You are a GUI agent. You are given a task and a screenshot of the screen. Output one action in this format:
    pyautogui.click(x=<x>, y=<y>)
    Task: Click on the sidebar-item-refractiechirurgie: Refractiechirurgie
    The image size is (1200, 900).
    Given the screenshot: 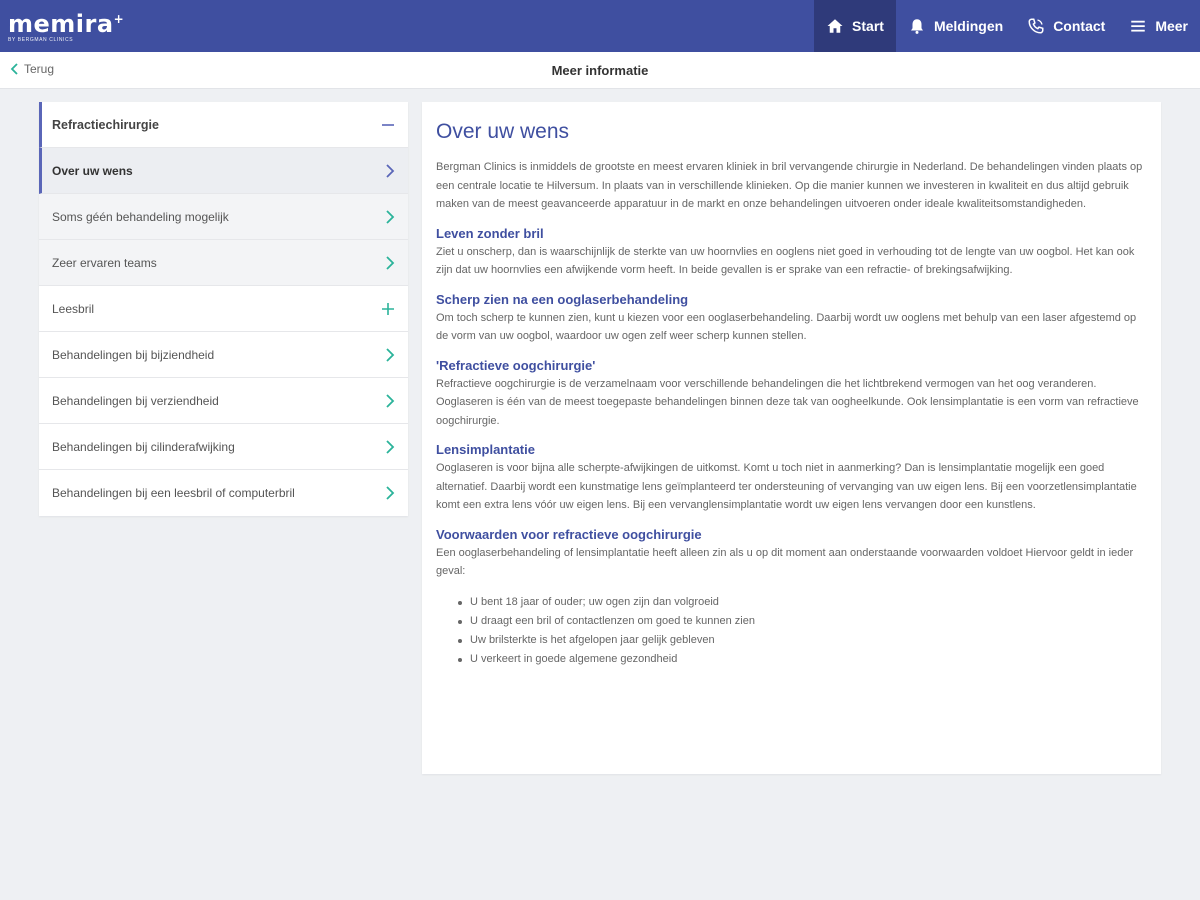 What is the action you would take?
    pyautogui.click(x=223, y=125)
    